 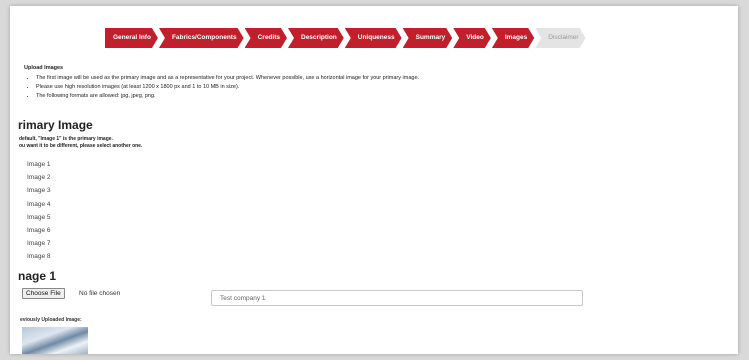 What do you see at coordinates (39, 217) in the screenshot?
I see `image-option-5: Image 5` at bounding box center [39, 217].